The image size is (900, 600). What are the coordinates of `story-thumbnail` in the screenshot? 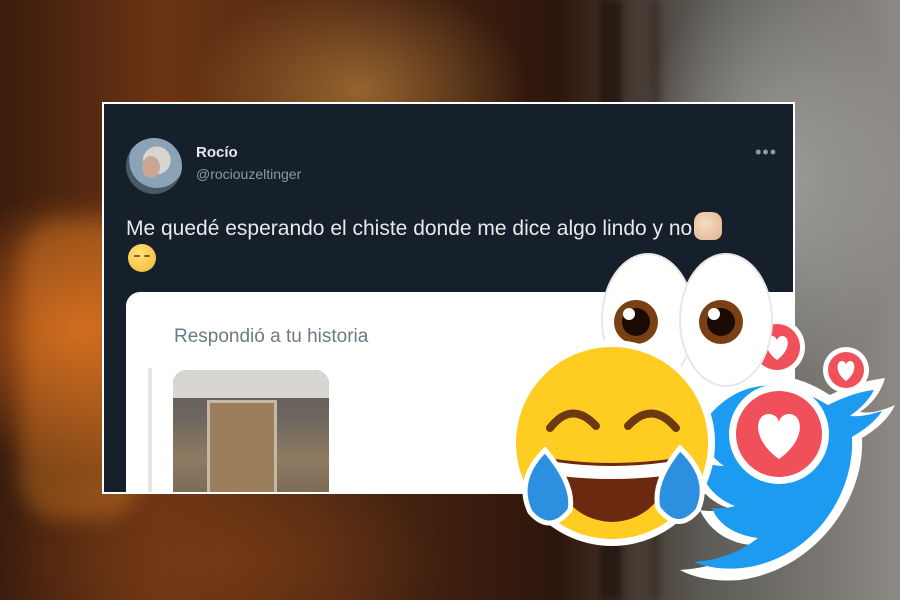 It's located at (251, 431).